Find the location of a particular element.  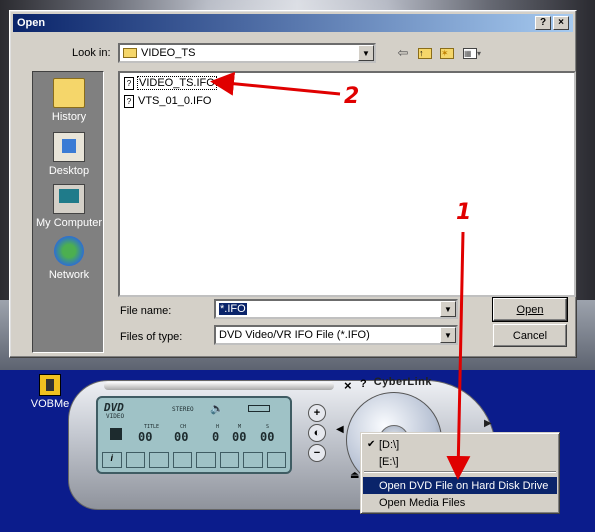

file-name-field: *.IFO ▼ is located at coordinates (336, 309).